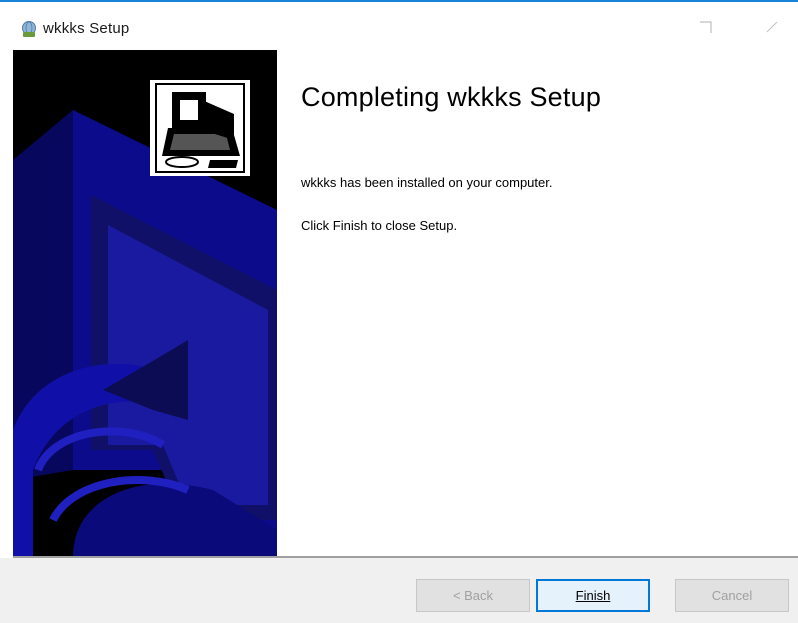 The image size is (798, 623). What do you see at coordinates (399, 25) in the screenshot?
I see `title-bar: wkkks Setup` at bounding box center [399, 25].